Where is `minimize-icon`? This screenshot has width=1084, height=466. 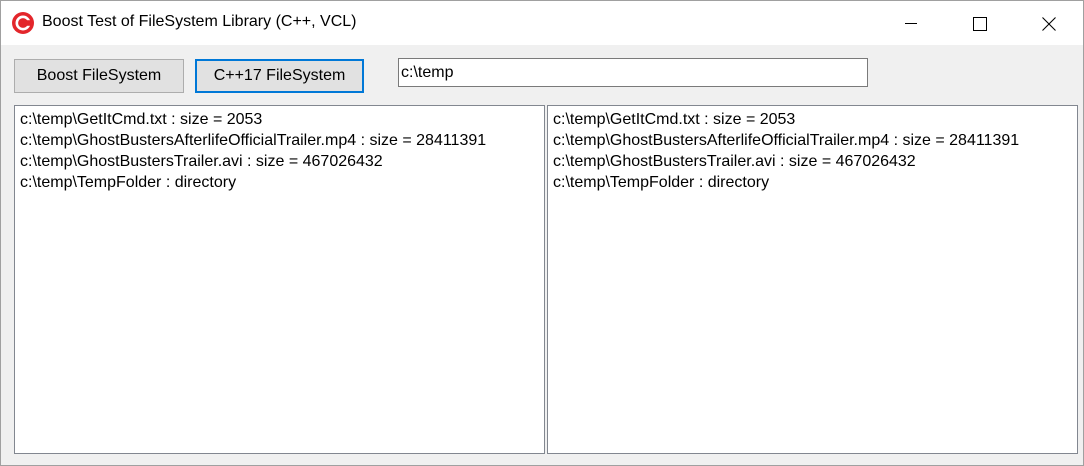 minimize-icon is located at coordinates (911, 23).